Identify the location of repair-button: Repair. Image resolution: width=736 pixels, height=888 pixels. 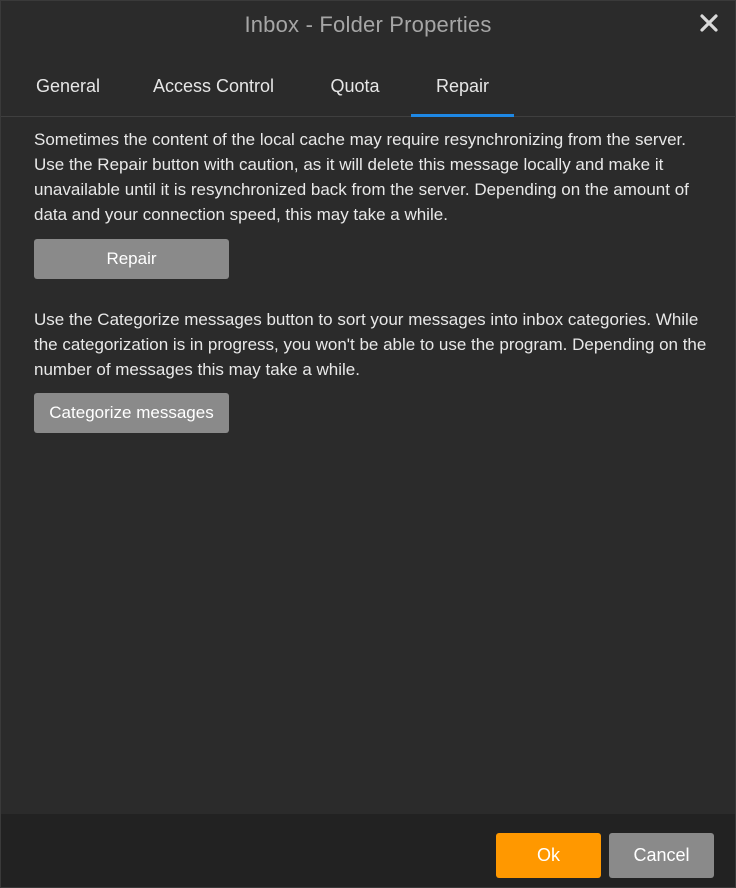
(131, 259).